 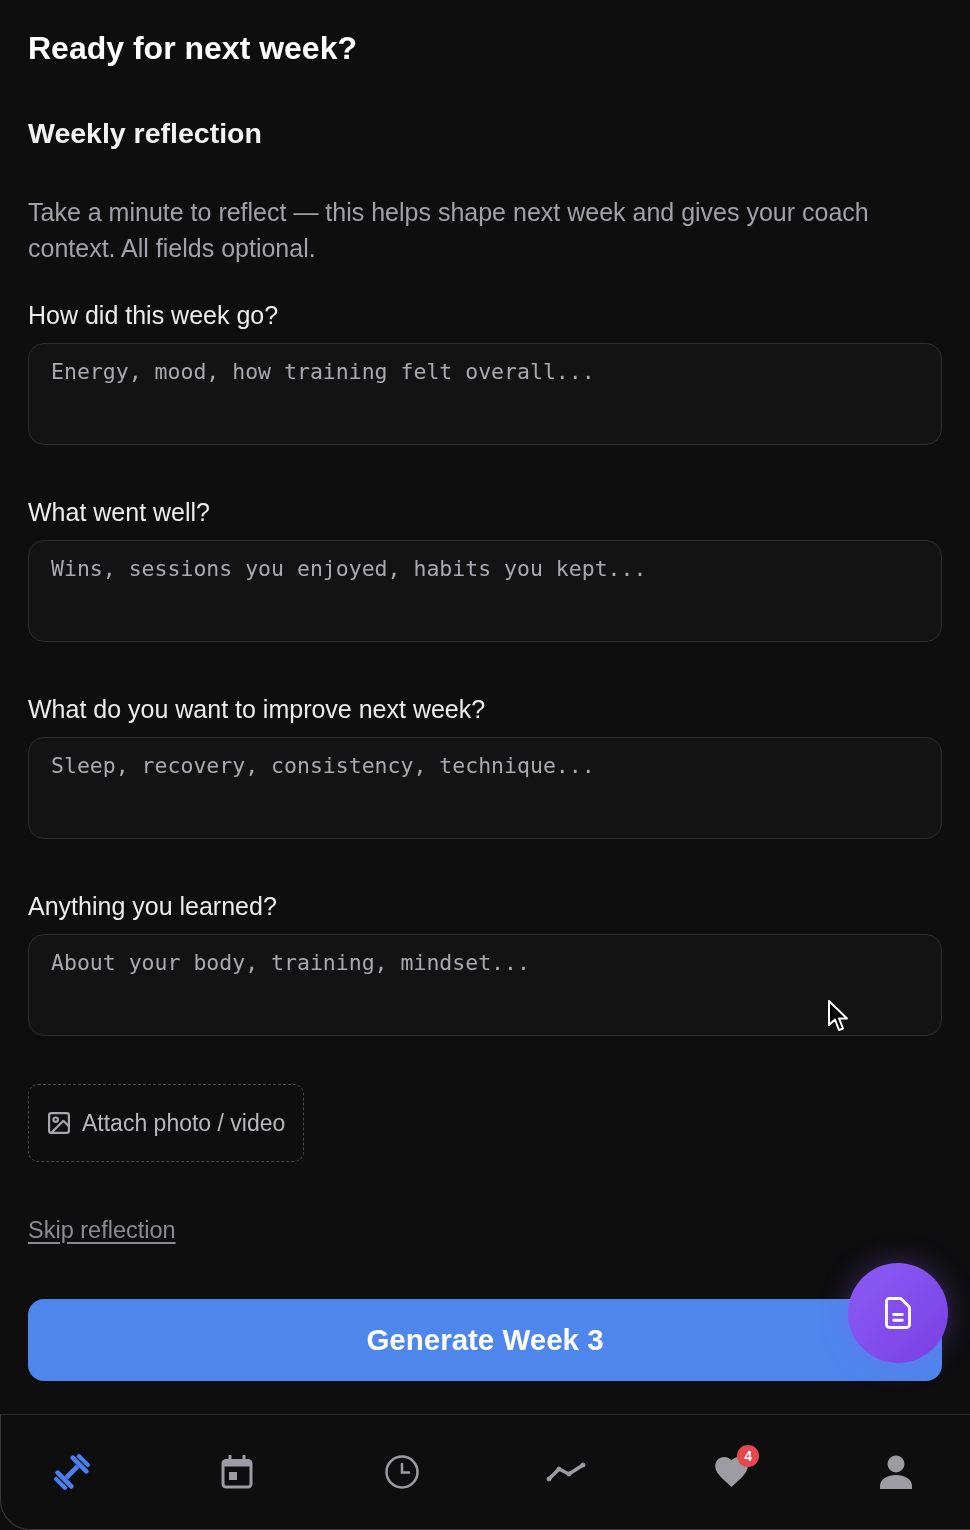 What do you see at coordinates (72, 1472) in the screenshot?
I see `dumbbell-icon` at bounding box center [72, 1472].